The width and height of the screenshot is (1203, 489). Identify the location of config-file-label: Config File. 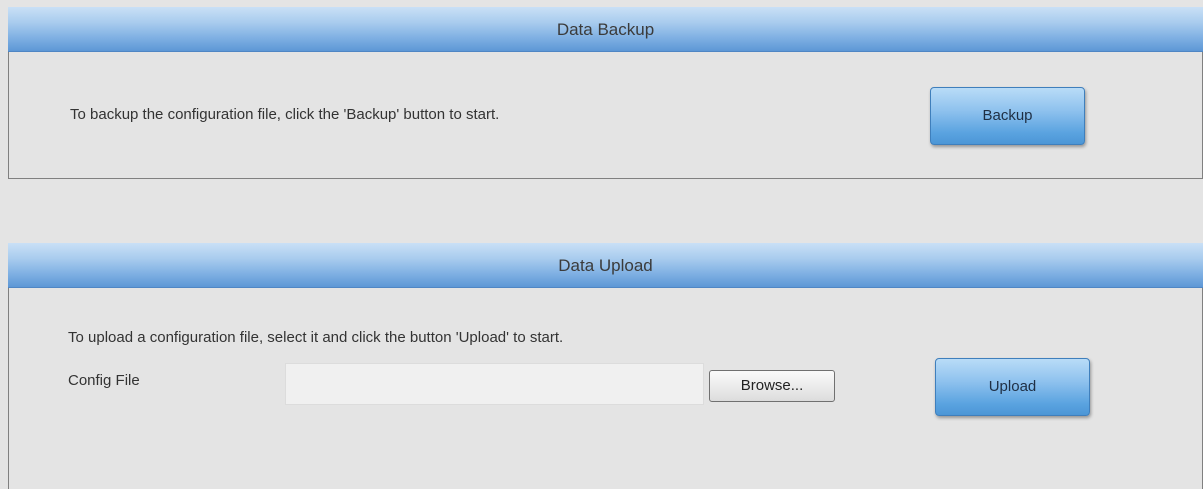
(104, 380).